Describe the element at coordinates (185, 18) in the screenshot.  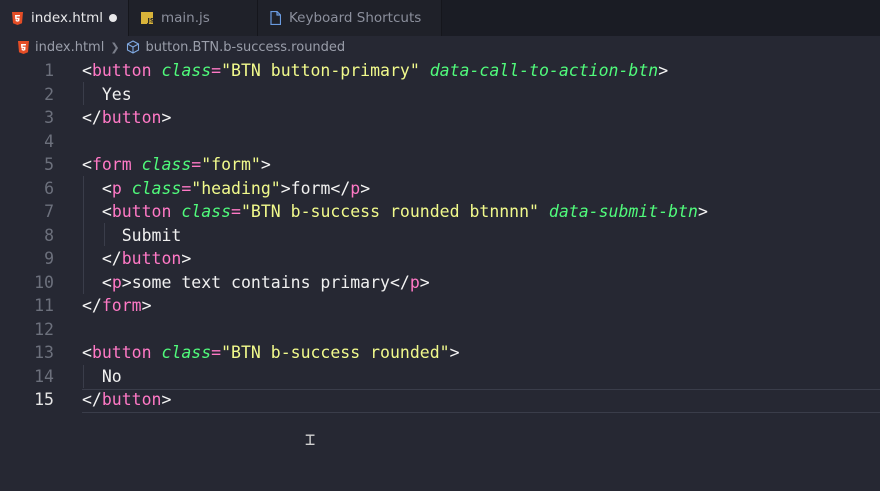
I see `tab-label: main.js` at that location.